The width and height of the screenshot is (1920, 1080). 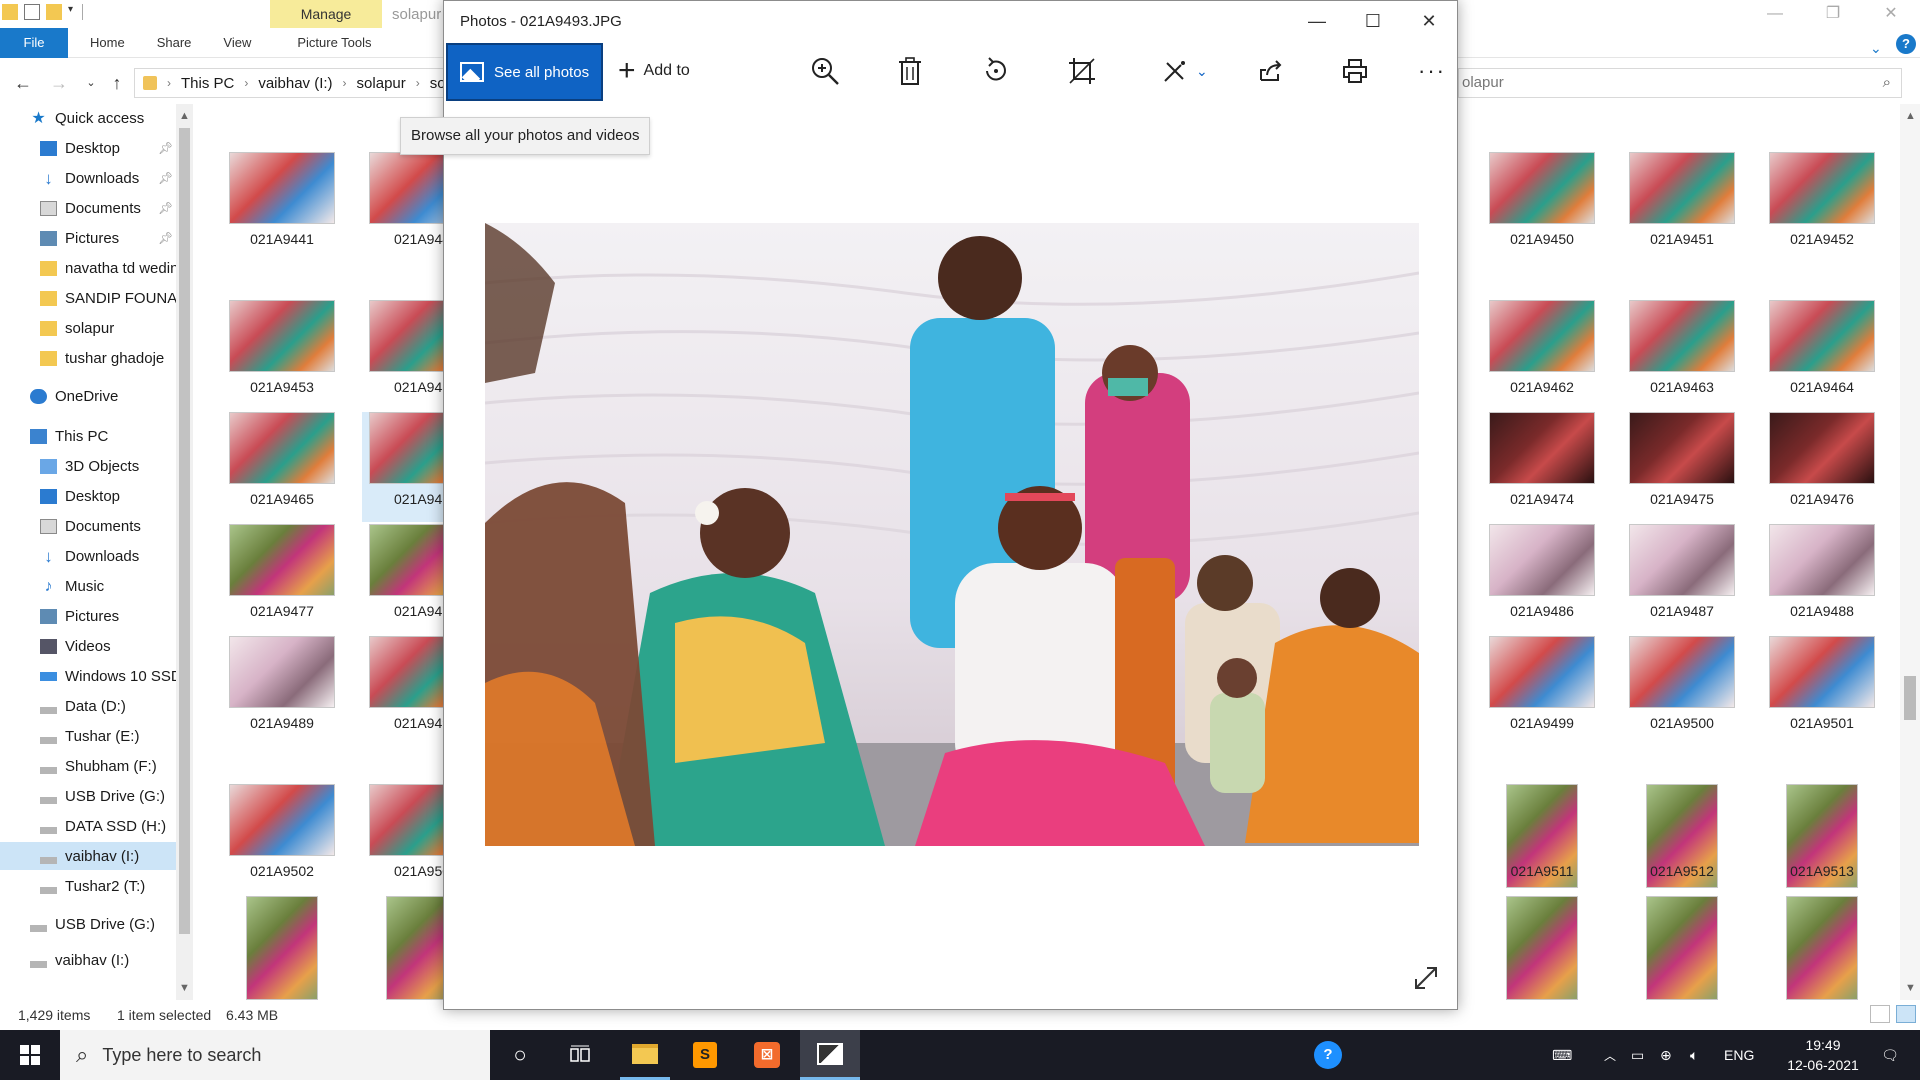 What do you see at coordinates (88, 616) in the screenshot?
I see `sidebar-item: Pictures` at bounding box center [88, 616].